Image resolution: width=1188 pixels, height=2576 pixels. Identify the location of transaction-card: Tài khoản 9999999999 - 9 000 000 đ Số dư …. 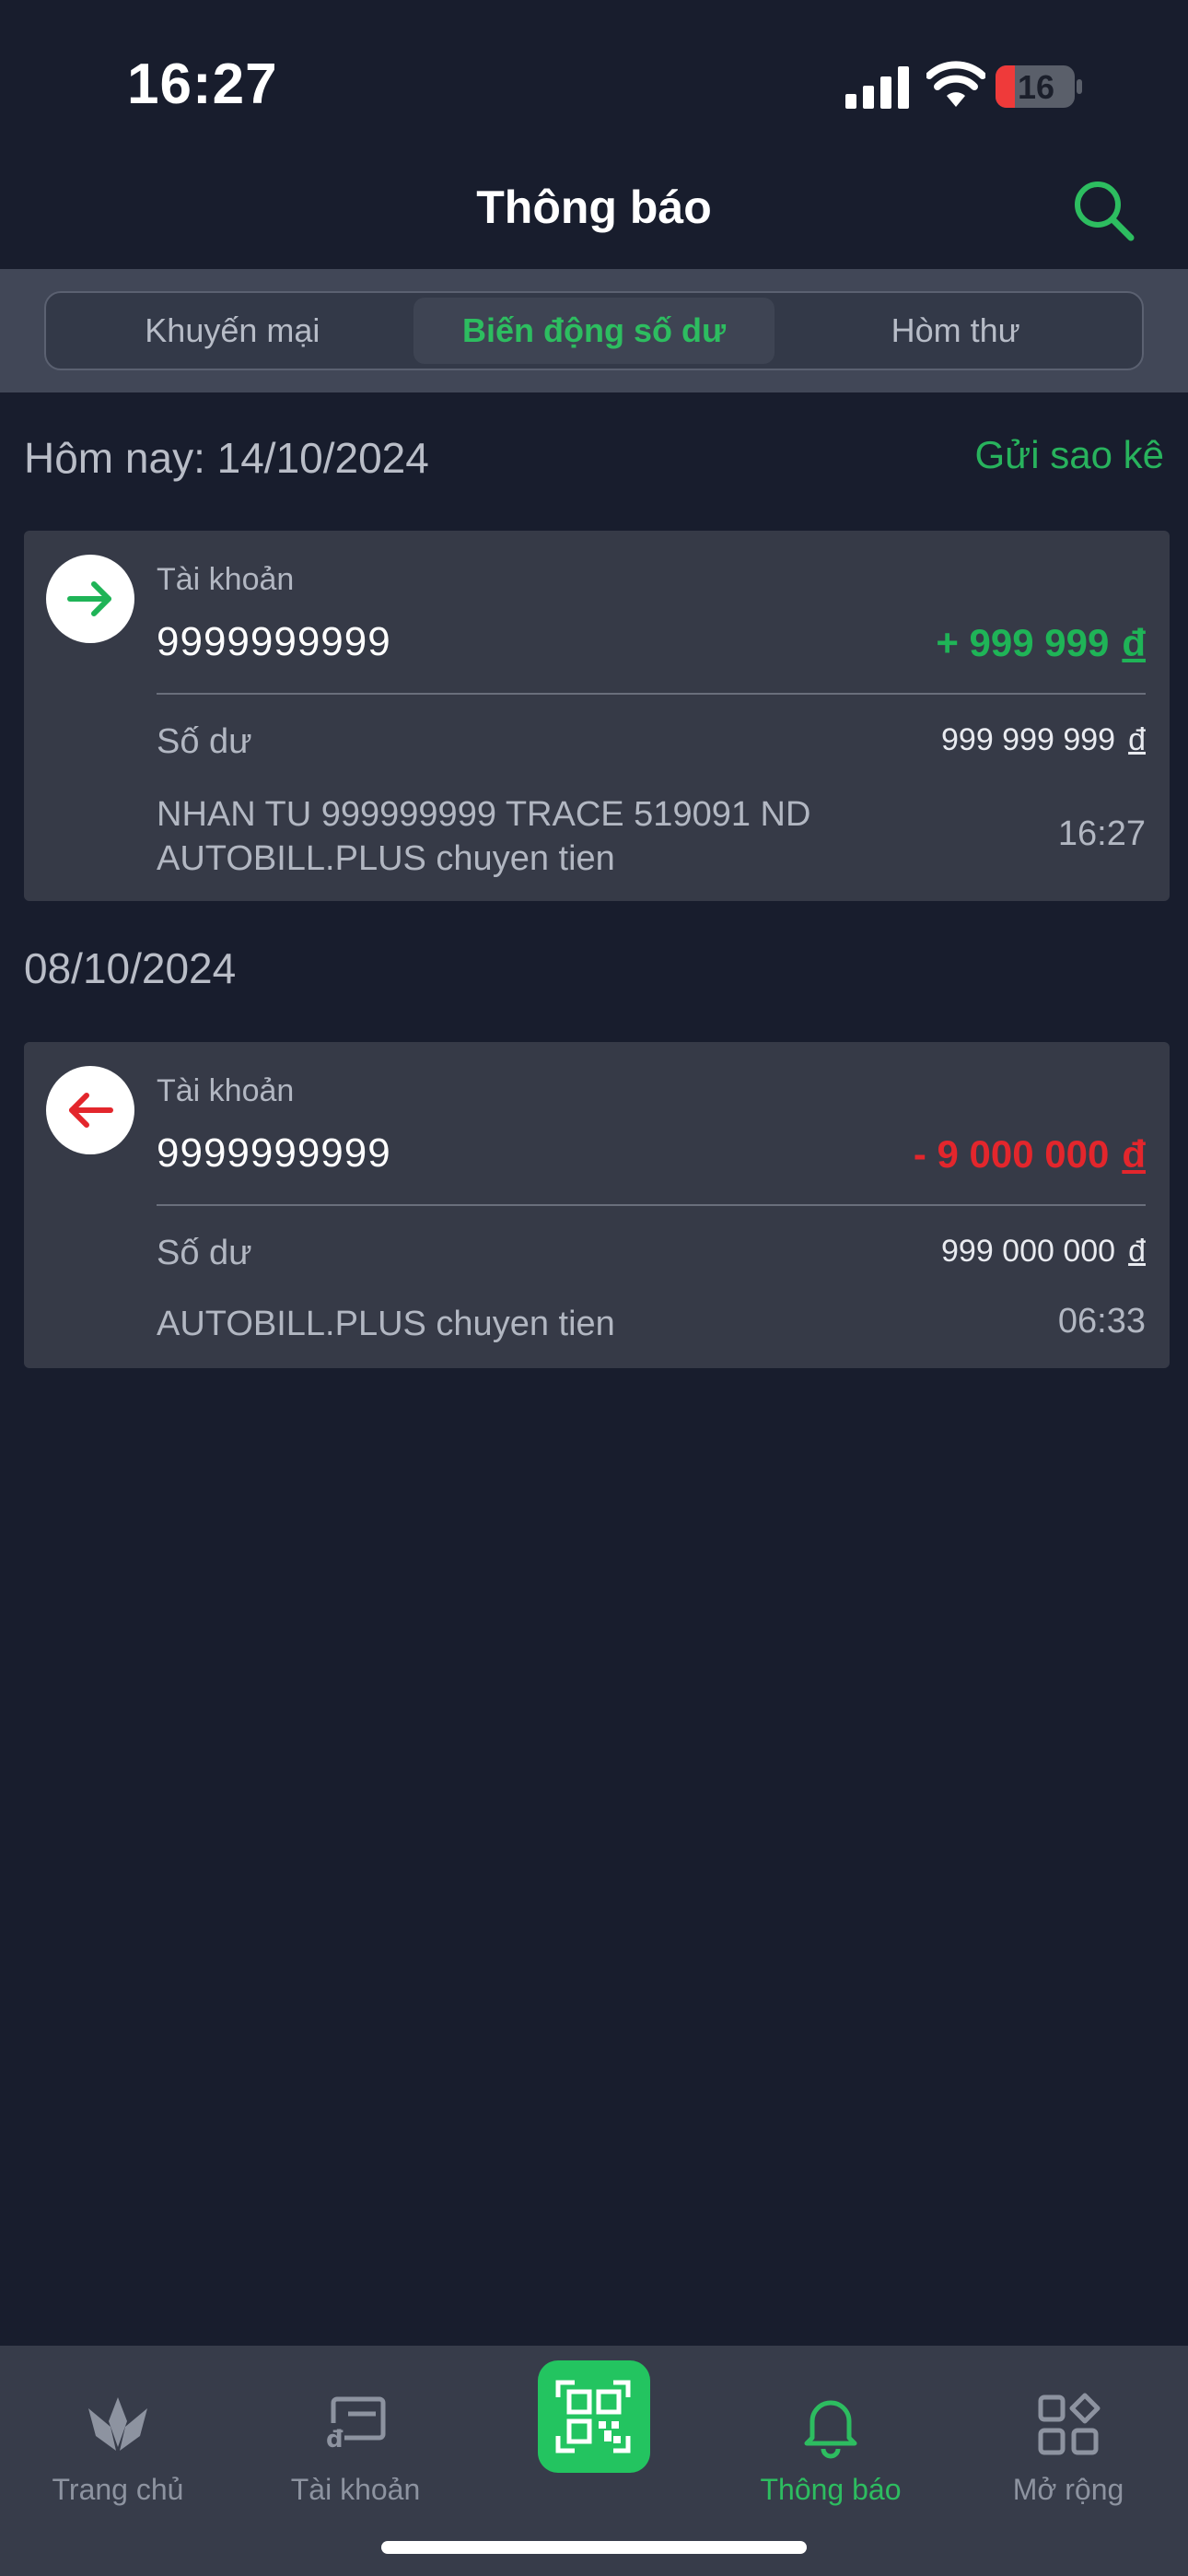
(597, 1205).